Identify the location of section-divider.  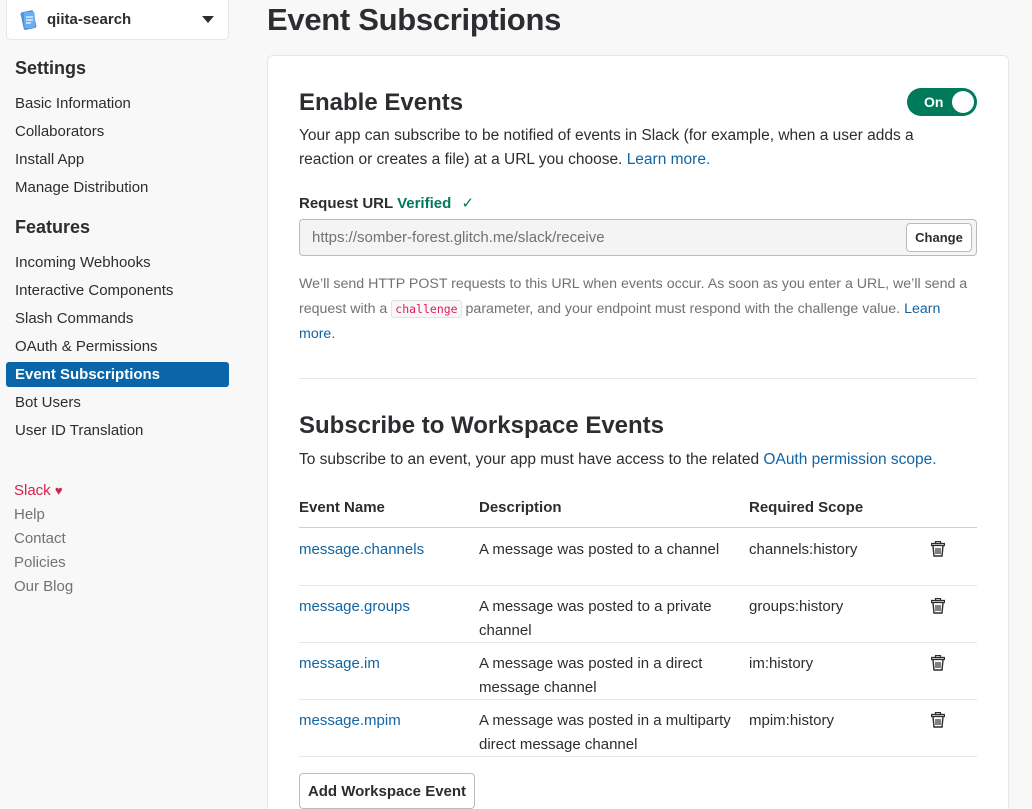
(638, 378).